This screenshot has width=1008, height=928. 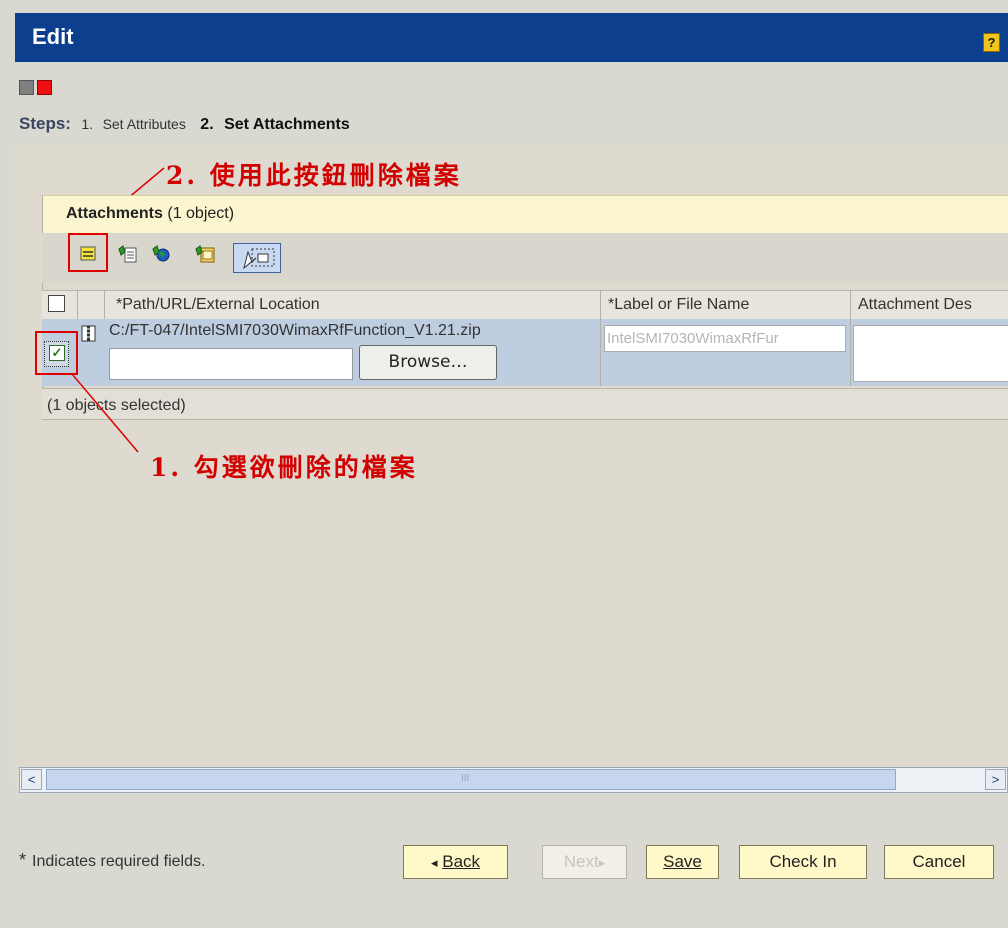 What do you see at coordinates (23, 860) in the screenshot?
I see `required-star: *` at bounding box center [23, 860].